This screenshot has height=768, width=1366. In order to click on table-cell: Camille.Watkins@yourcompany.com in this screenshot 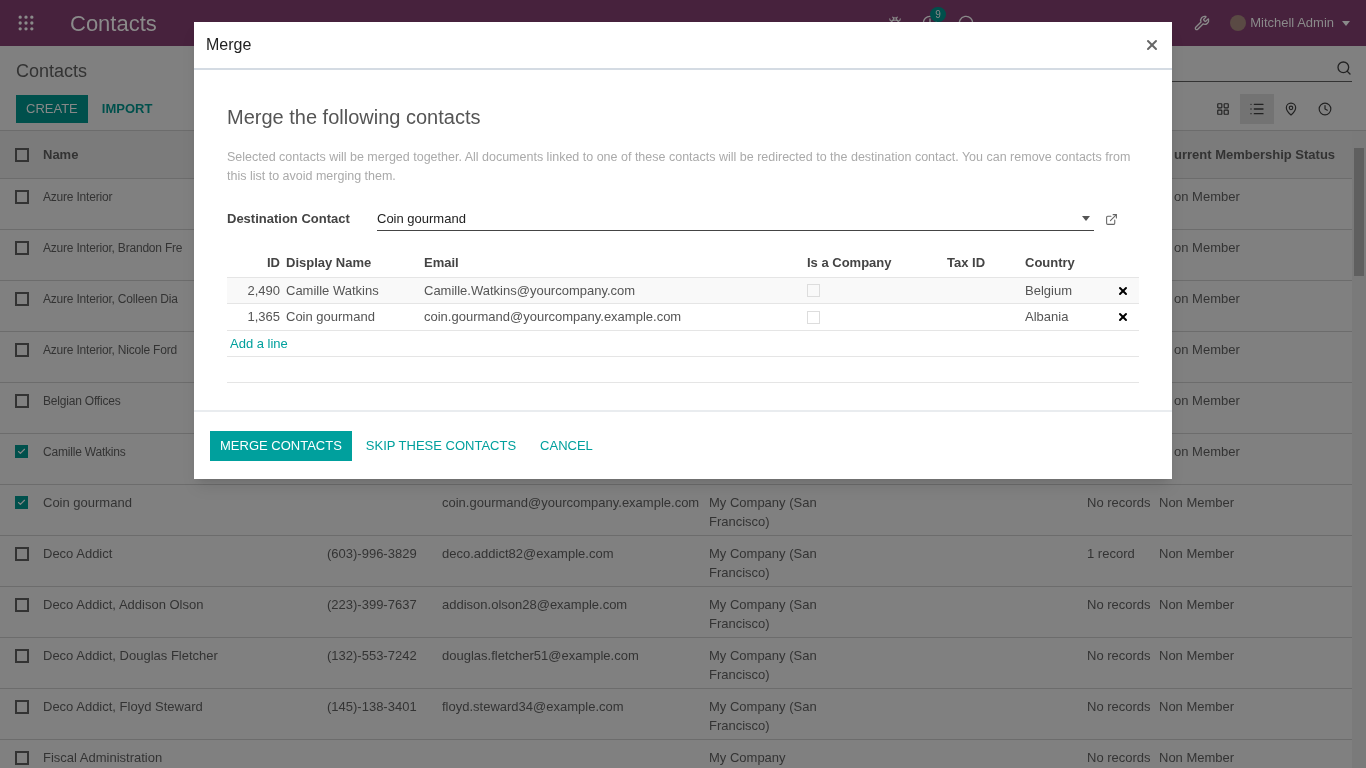, I will do `click(530, 290)`.